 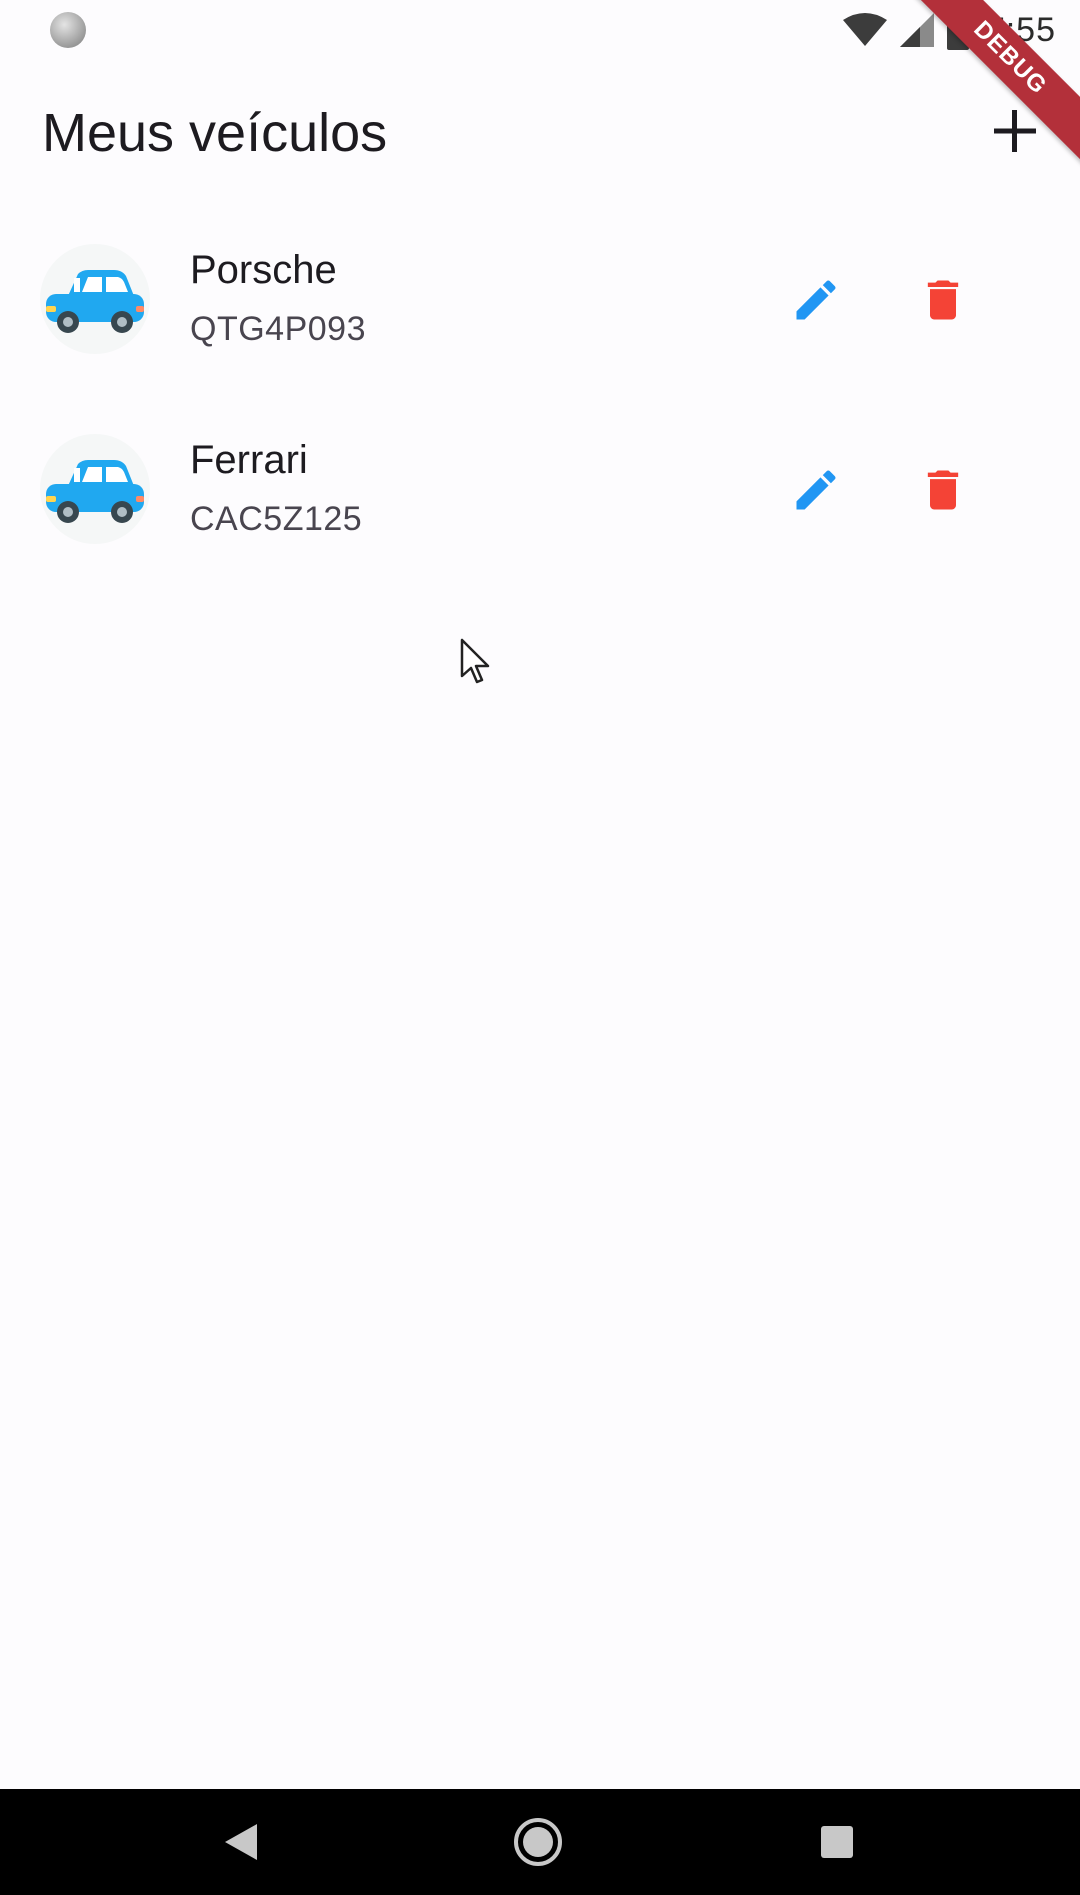 I want to click on notification-dot-icon, so click(x=68, y=30).